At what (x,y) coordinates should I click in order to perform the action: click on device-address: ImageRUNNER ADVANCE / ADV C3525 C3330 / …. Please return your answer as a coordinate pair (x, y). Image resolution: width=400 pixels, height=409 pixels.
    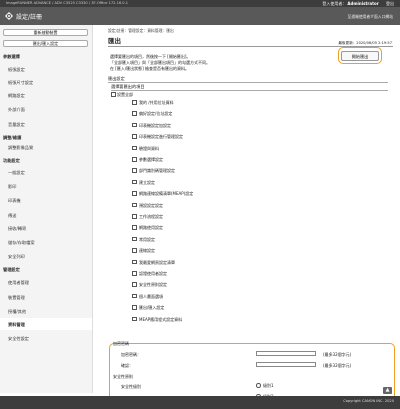
    Looking at the image, I should click on (67, 3).